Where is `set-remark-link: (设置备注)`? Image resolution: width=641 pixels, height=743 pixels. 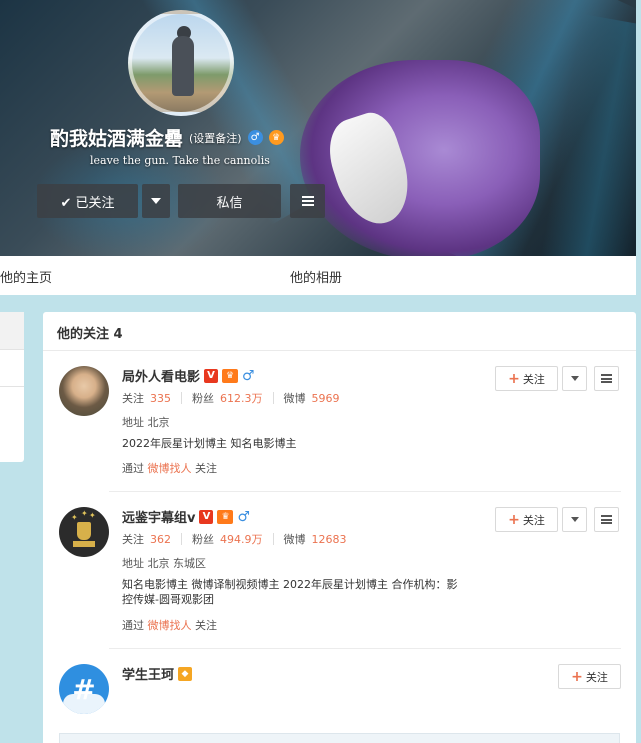
set-remark-link: (设置备注) is located at coordinates (215, 138).